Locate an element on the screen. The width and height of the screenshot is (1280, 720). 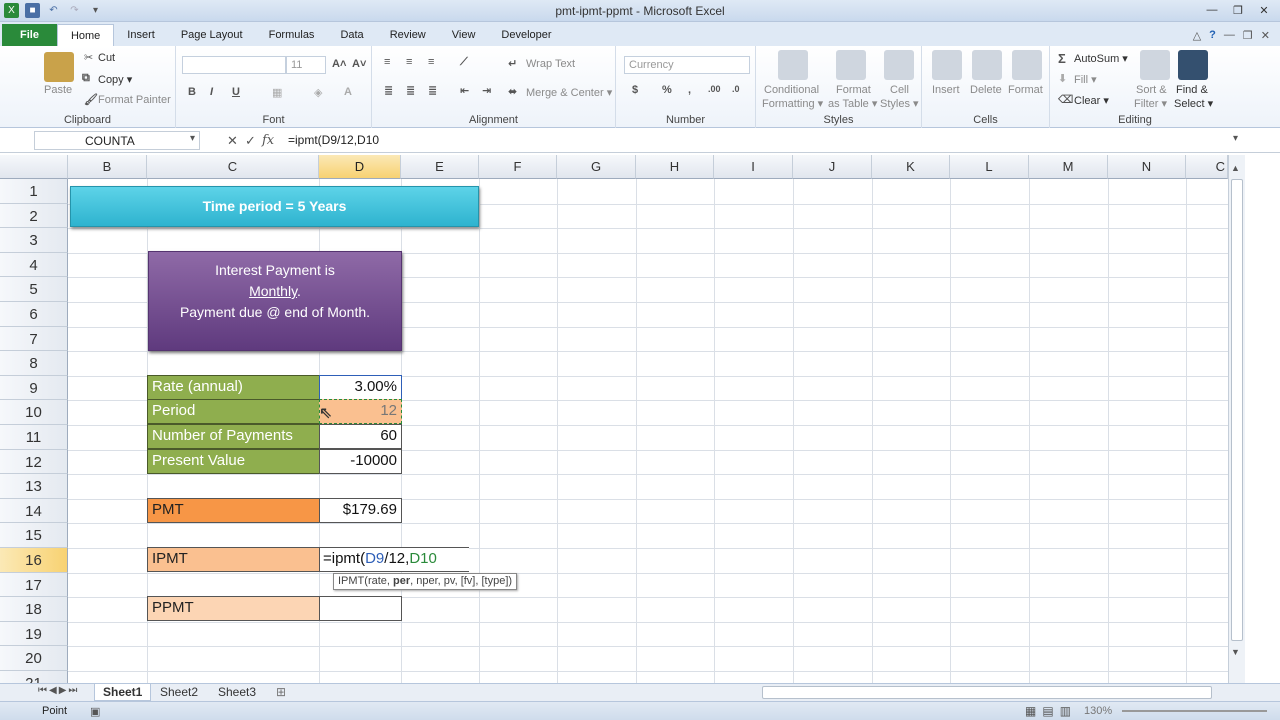
column-header-d: D is located at coordinates (360, 167).